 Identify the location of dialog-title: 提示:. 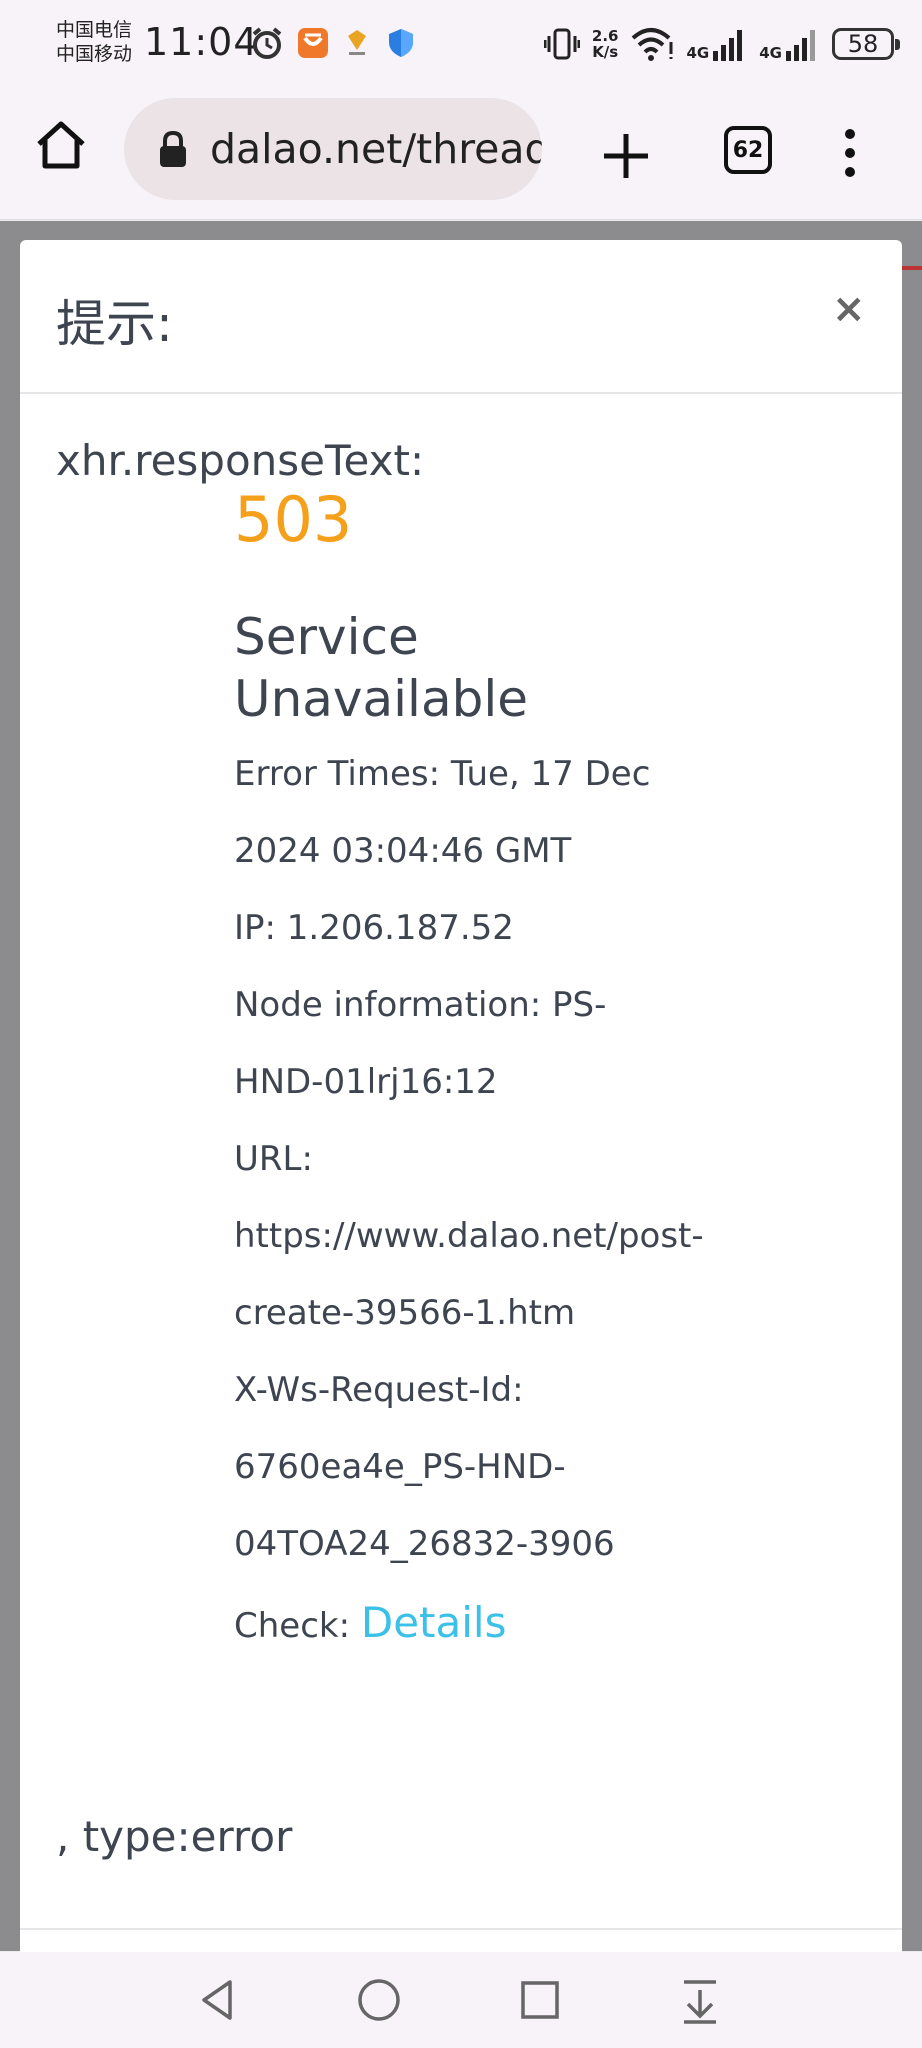
(114, 324).